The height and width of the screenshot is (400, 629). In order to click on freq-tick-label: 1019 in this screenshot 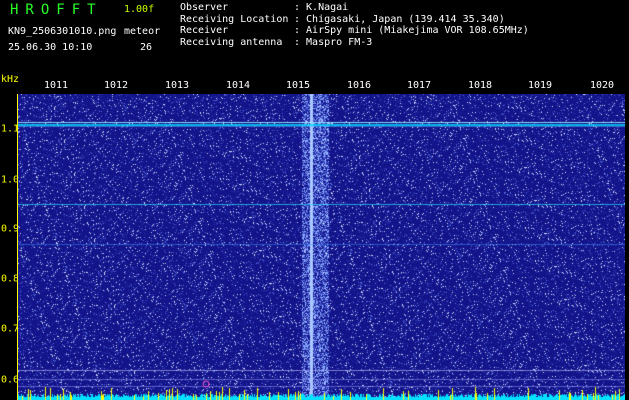, I will do `click(540, 85)`.